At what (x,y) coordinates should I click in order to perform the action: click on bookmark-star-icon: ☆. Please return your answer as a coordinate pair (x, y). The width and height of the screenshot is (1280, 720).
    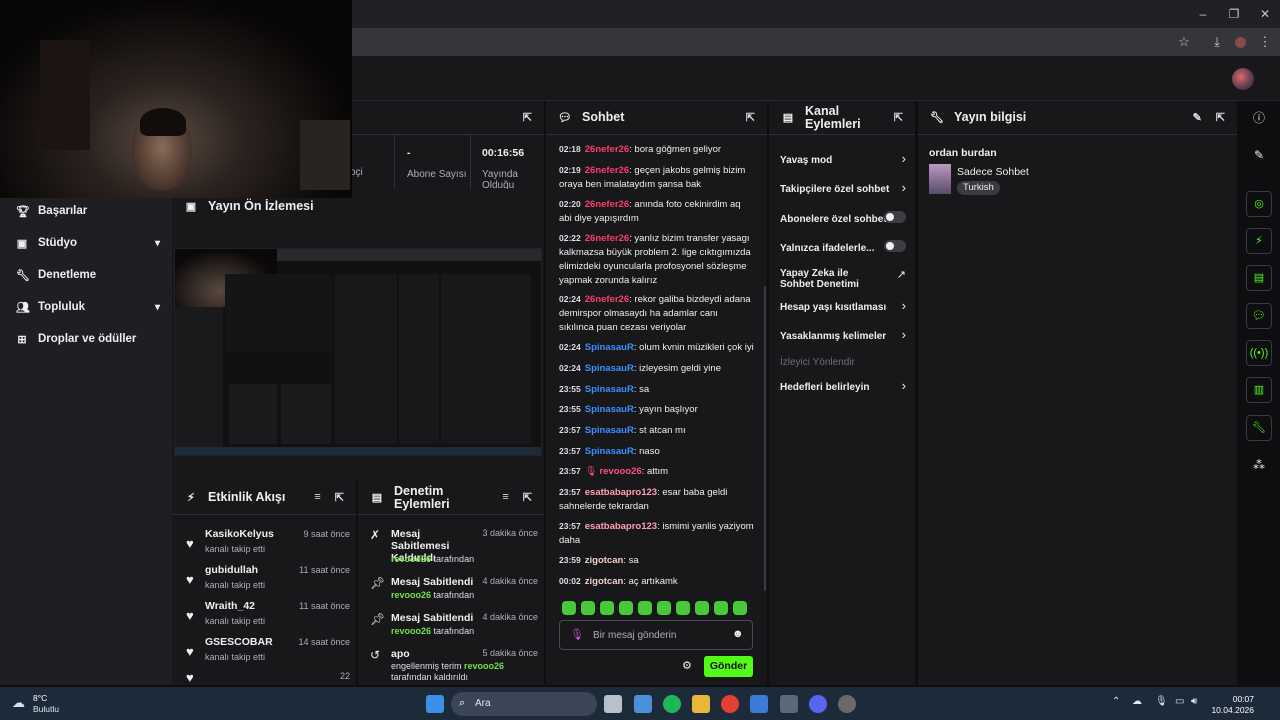
    Looking at the image, I should click on (1184, 42).